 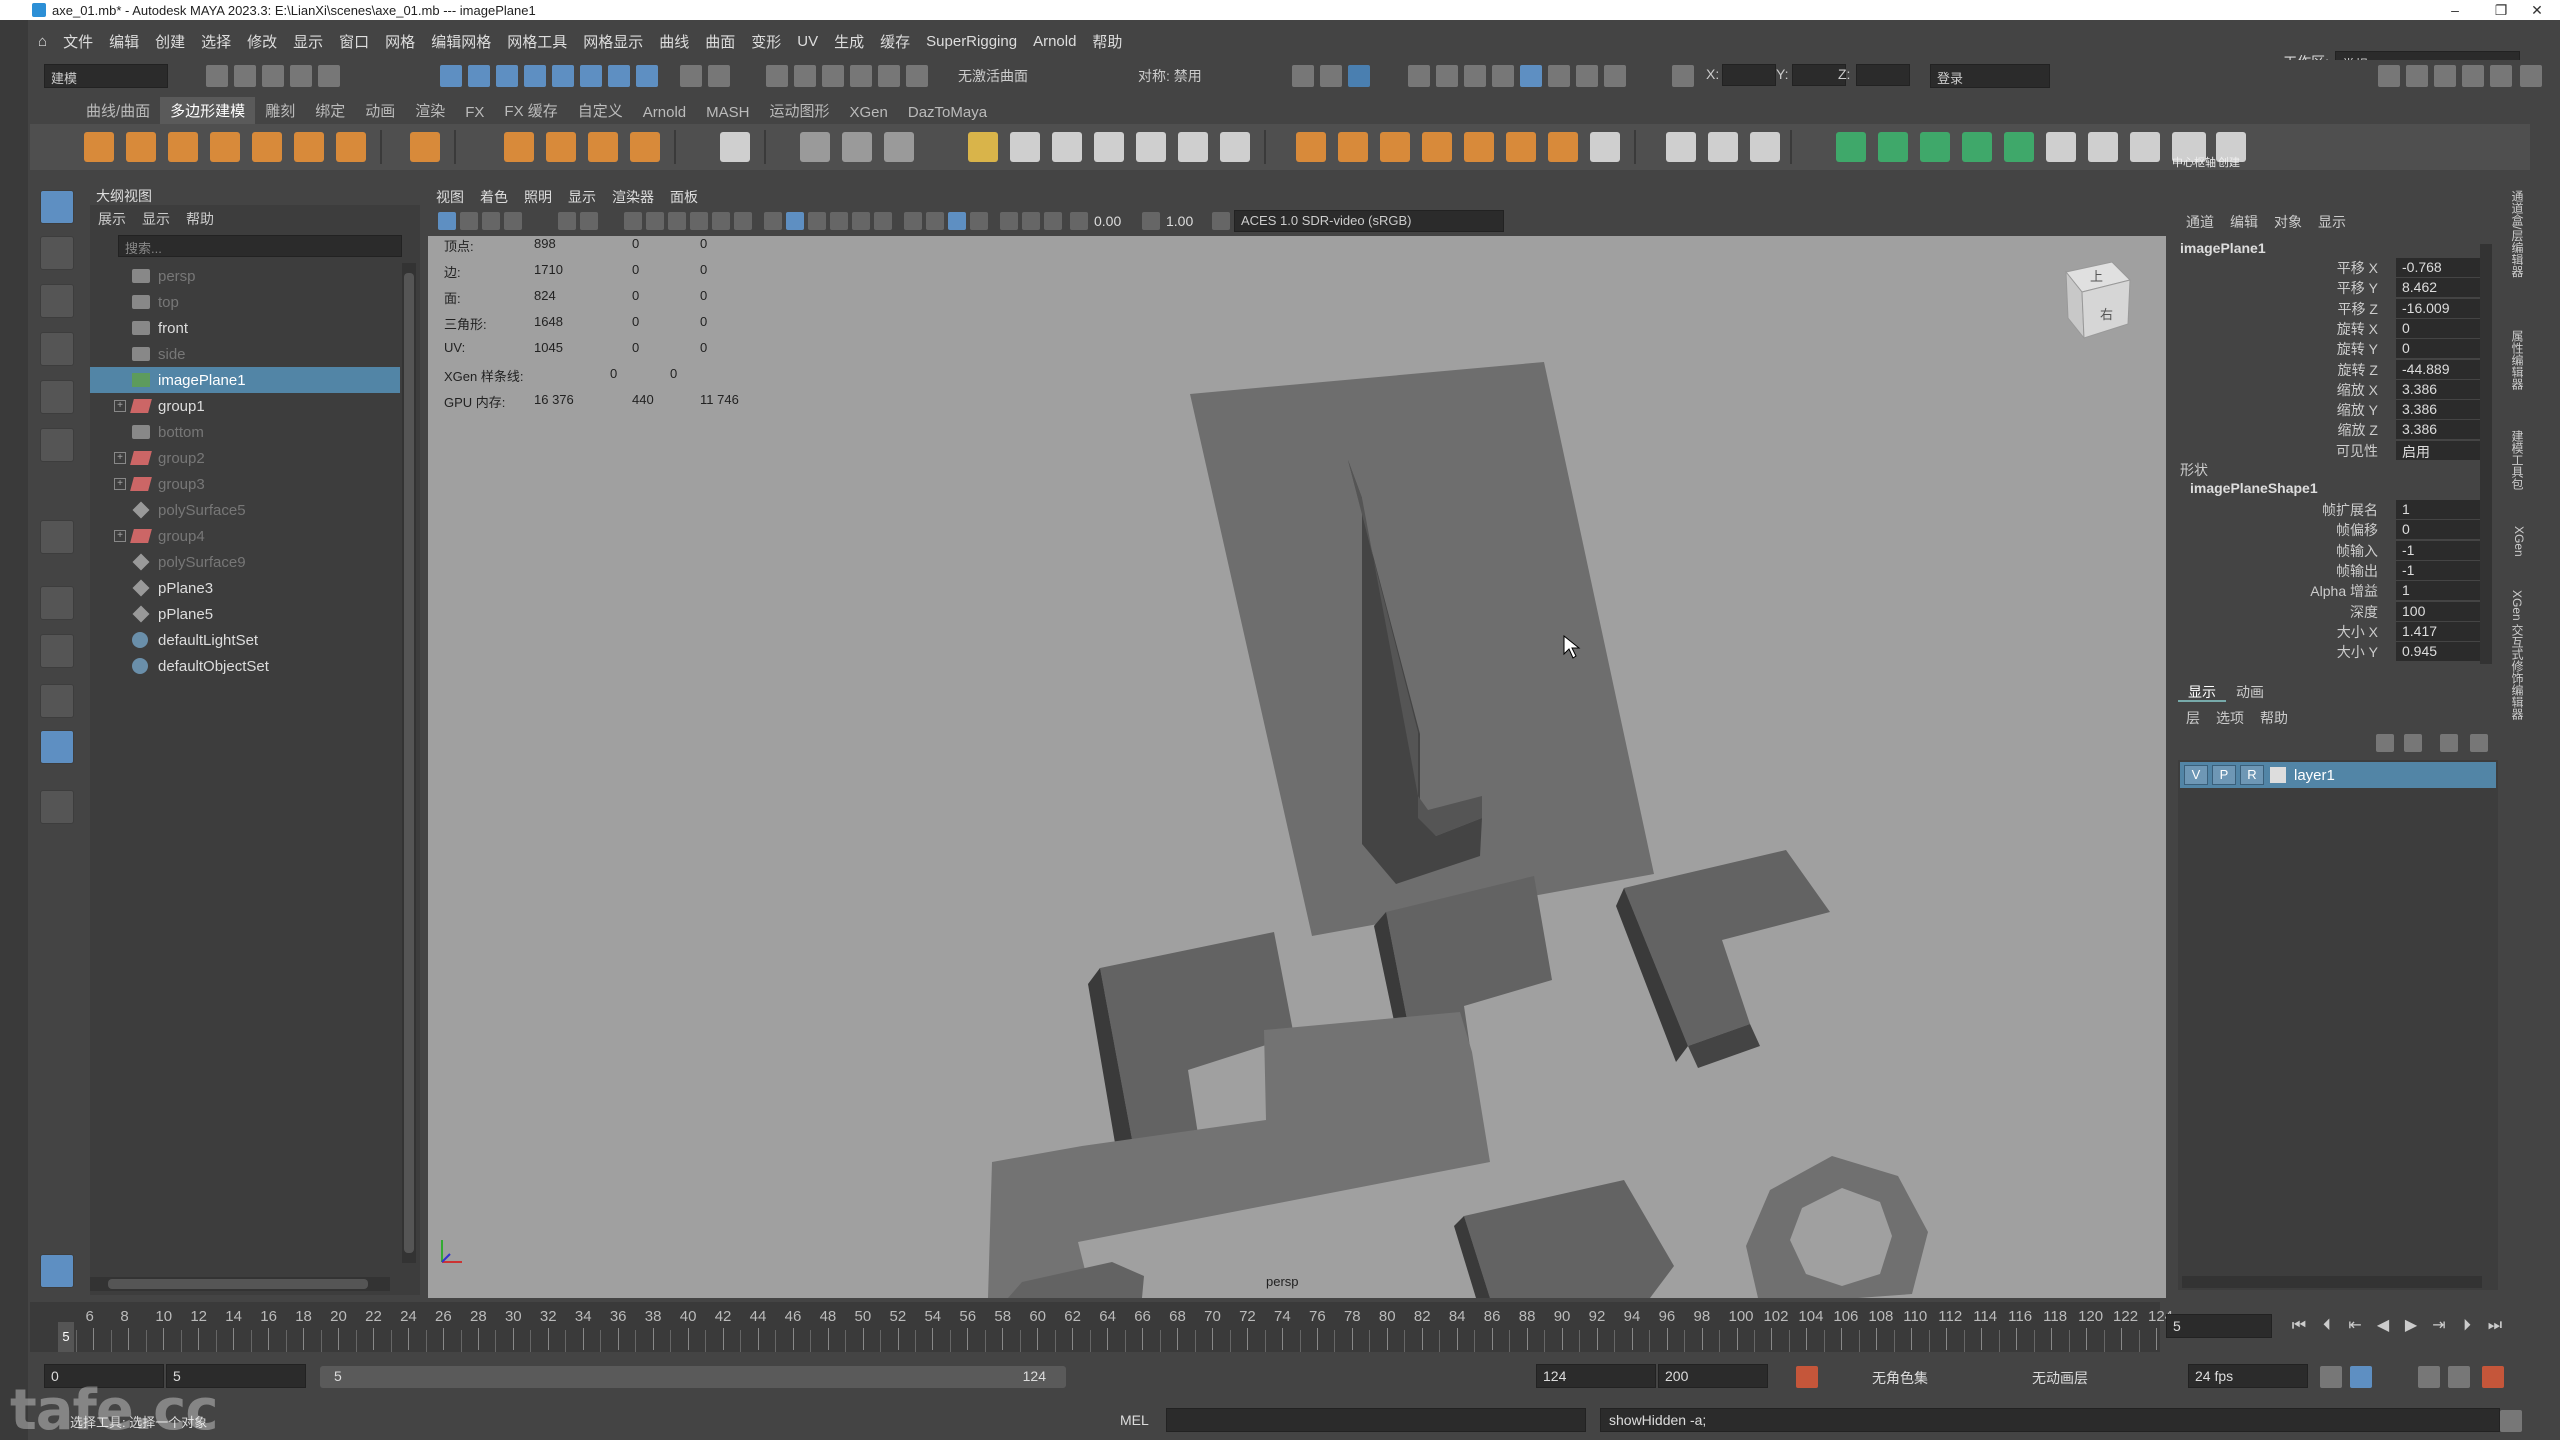 What do you see at coordinates (2413, 743) in the screenshot?
I see `move-layer-down-icon` at bounding box center [2413, 743].